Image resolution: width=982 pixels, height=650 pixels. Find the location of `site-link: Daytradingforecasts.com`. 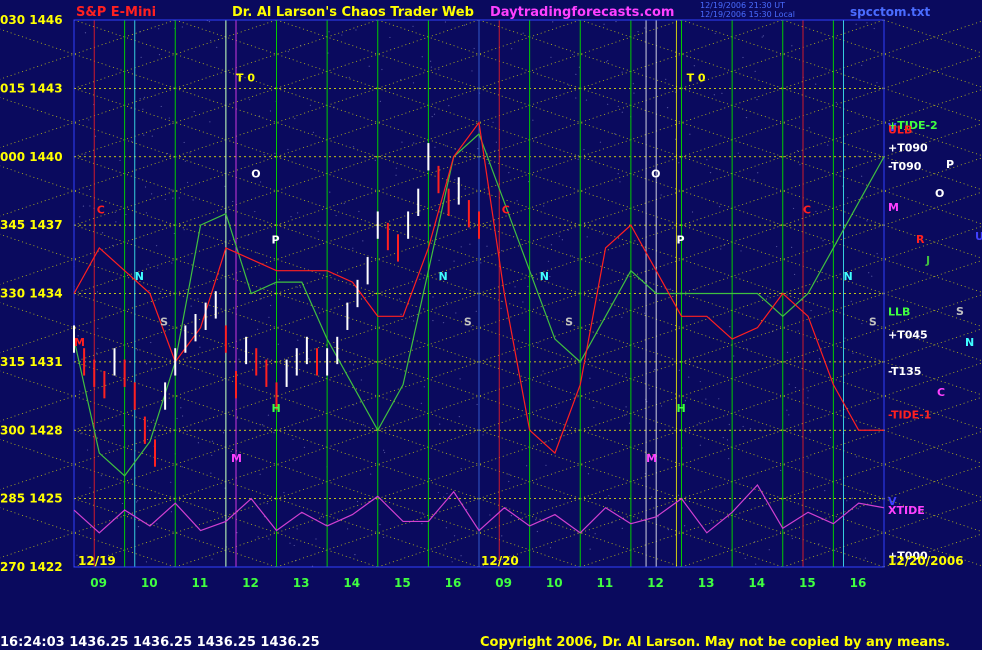

site-link: Daytradingforecasts.com is located at coordinates (582, 12).